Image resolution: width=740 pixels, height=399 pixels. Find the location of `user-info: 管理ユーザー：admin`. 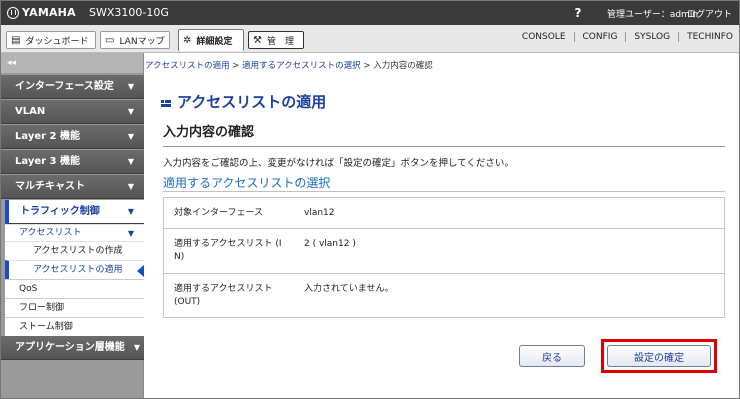

user-info: 管理ユーザー：admin is located at coordinates (653, 15).